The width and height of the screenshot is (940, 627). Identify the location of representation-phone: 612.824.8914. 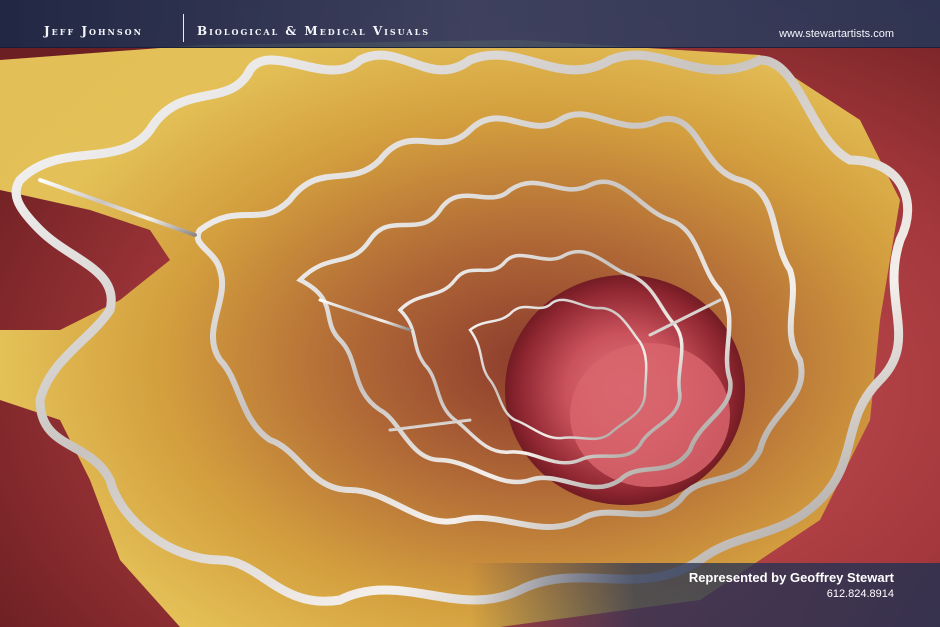
(860, 594).